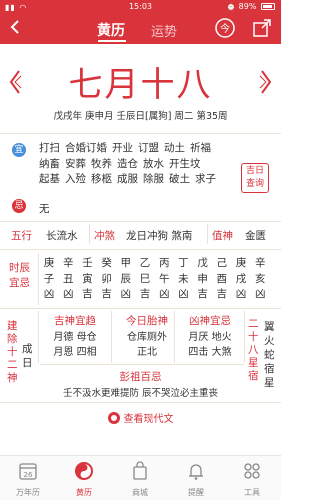  What do you see at coordinates (222, 279) in the screenshot?
I see `hour-column: 己酉吉` at bounding box center [222, 279].